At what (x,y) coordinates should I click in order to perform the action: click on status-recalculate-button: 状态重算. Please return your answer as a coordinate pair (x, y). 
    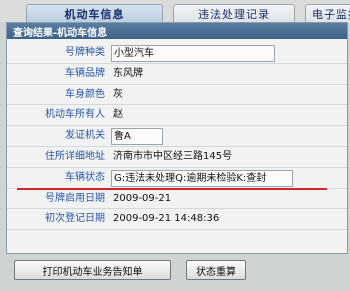
    Looking at the image, I should click on (216, 270).